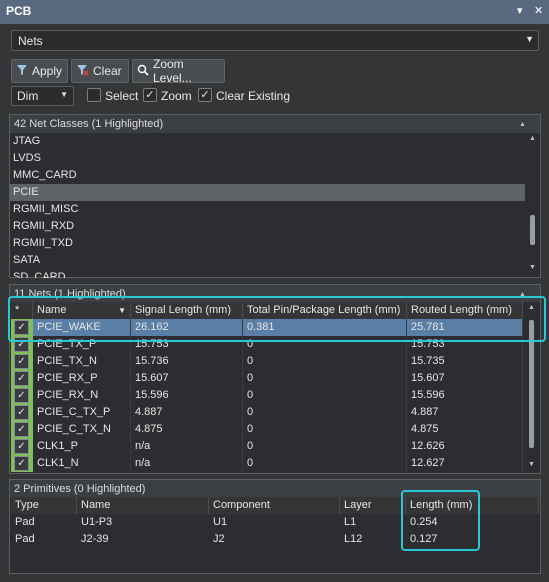  Describe the element at coordinates (220, 522) in the screenshot. I see `primitive-cell-component: U1` at that location.